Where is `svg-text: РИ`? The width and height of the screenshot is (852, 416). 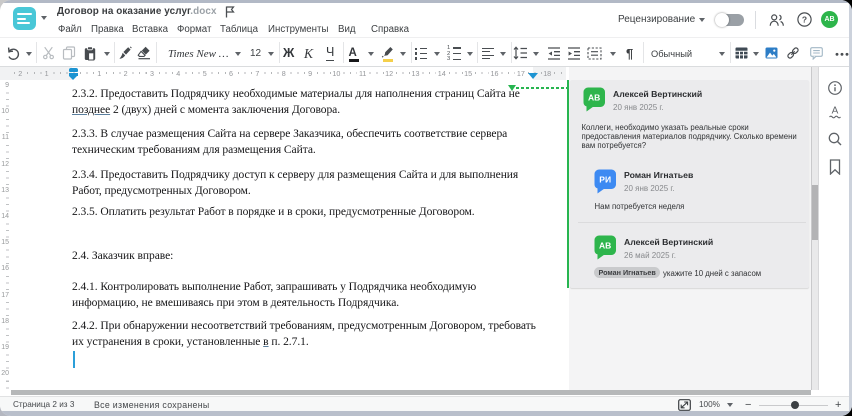
svg-text: РИ is located at coordinates (605, 179).